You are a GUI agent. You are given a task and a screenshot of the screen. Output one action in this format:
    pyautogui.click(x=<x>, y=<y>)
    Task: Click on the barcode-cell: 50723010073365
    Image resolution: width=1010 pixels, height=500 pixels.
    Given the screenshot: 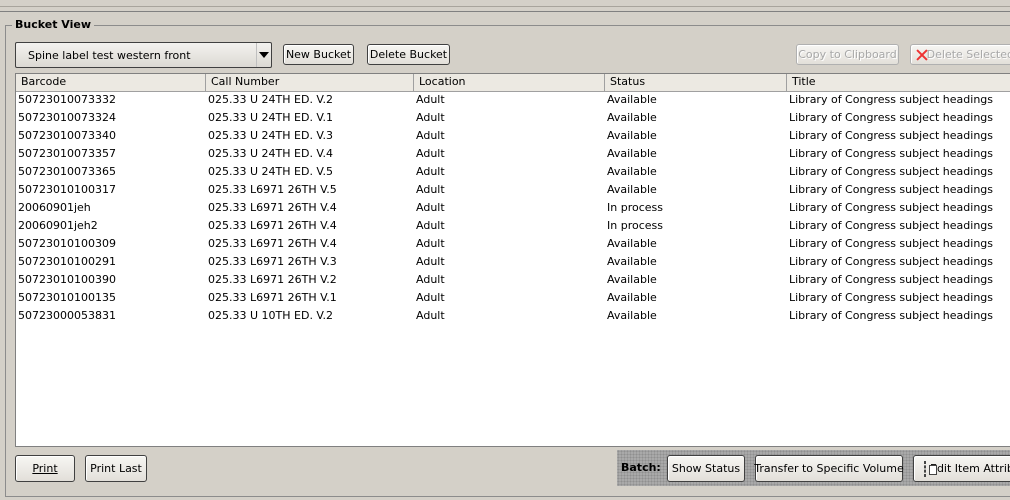 What is the action you would take?
    pyautogui.click(x=67, y=171)
    